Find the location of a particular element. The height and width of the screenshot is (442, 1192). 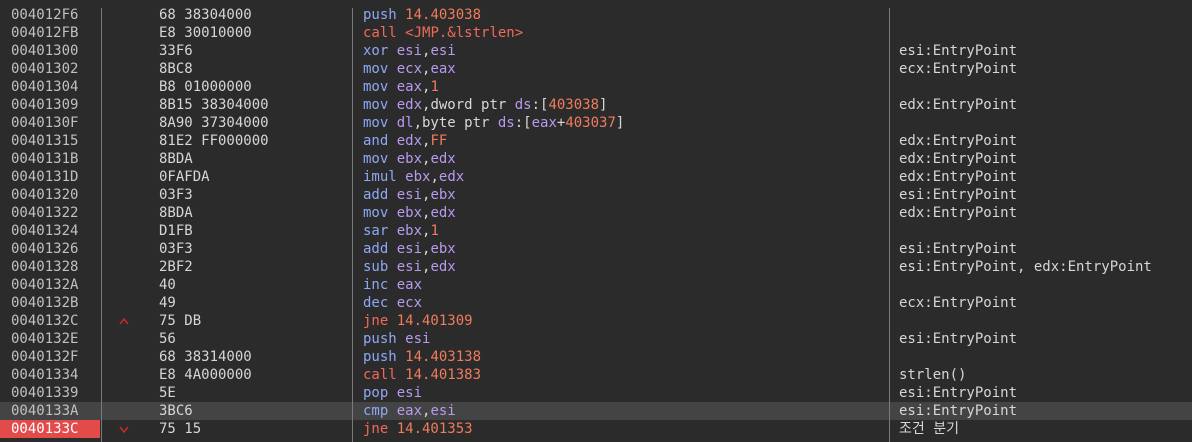

instruction-cell: push 14.403038 is located at coordinates (623, 15).